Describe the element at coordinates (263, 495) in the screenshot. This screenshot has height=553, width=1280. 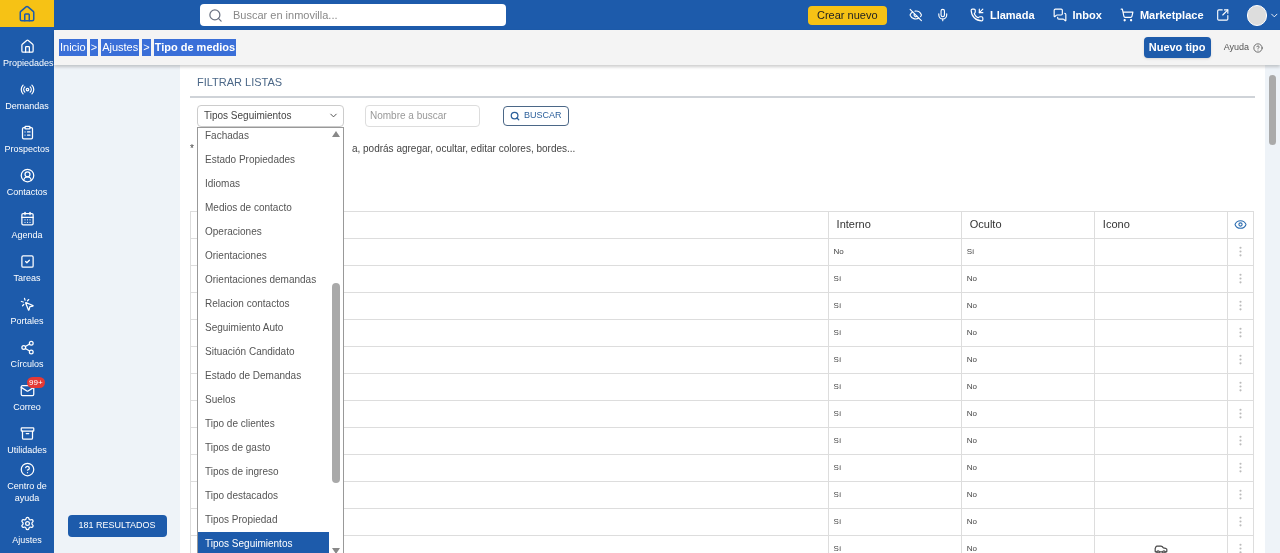
I see `dropdown-option: Tipo destacados` at that location.